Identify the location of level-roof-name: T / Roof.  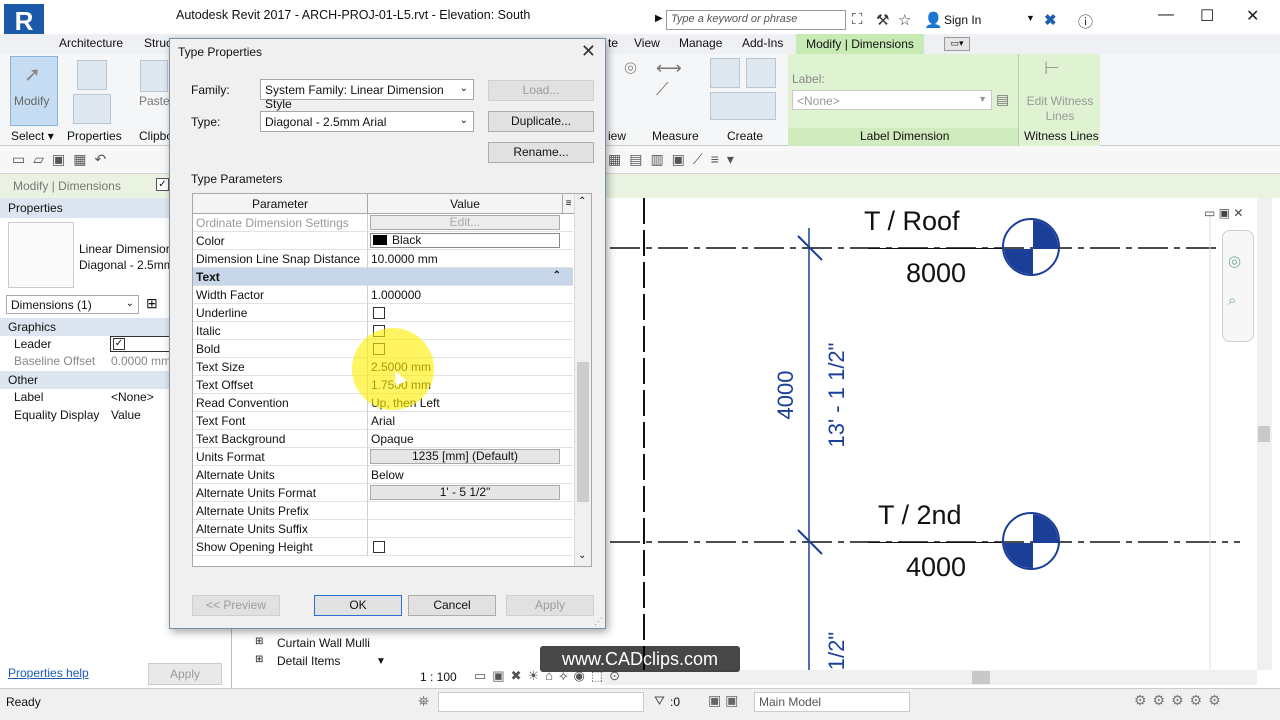
(912, 221).